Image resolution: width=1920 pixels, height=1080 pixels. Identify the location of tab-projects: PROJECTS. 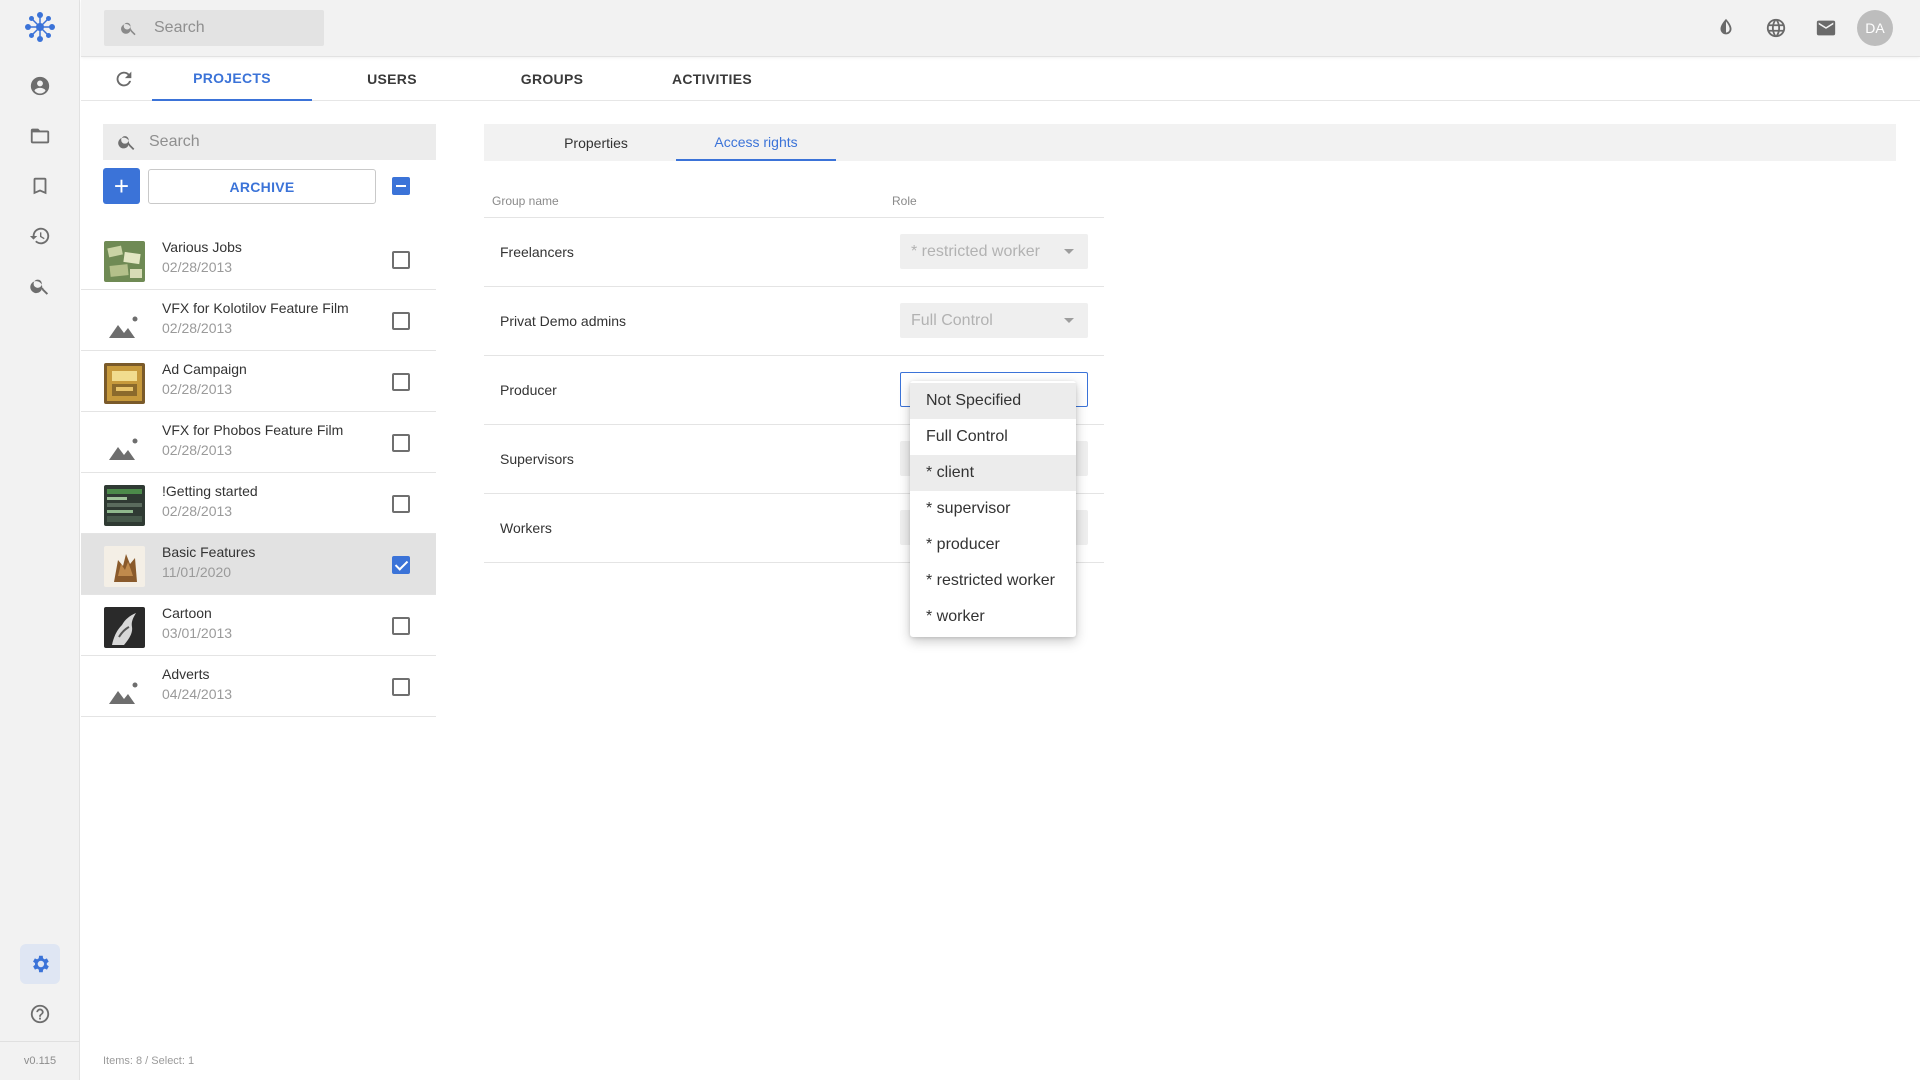
(232, 79).